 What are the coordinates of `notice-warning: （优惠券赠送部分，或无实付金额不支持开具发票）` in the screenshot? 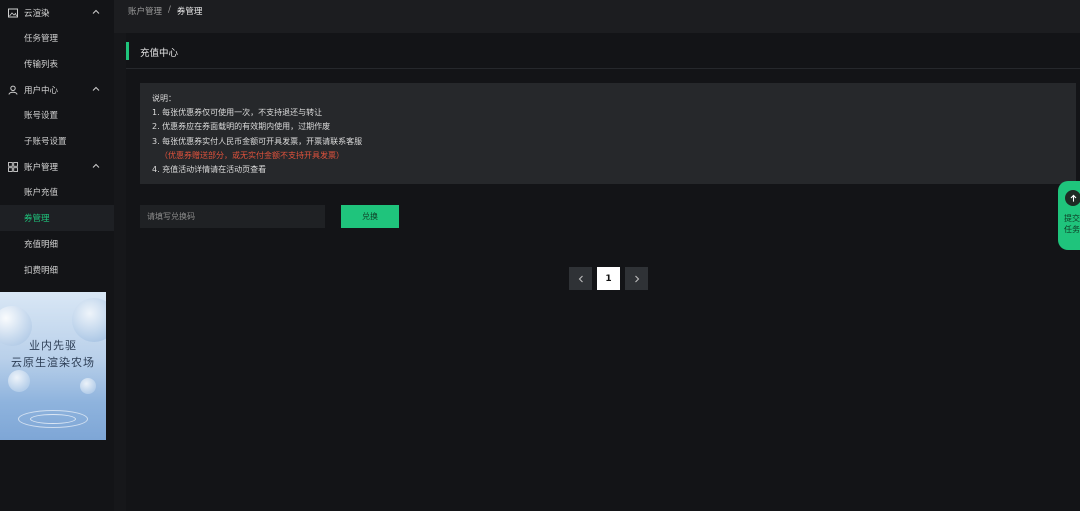 It's located at (252, 155).